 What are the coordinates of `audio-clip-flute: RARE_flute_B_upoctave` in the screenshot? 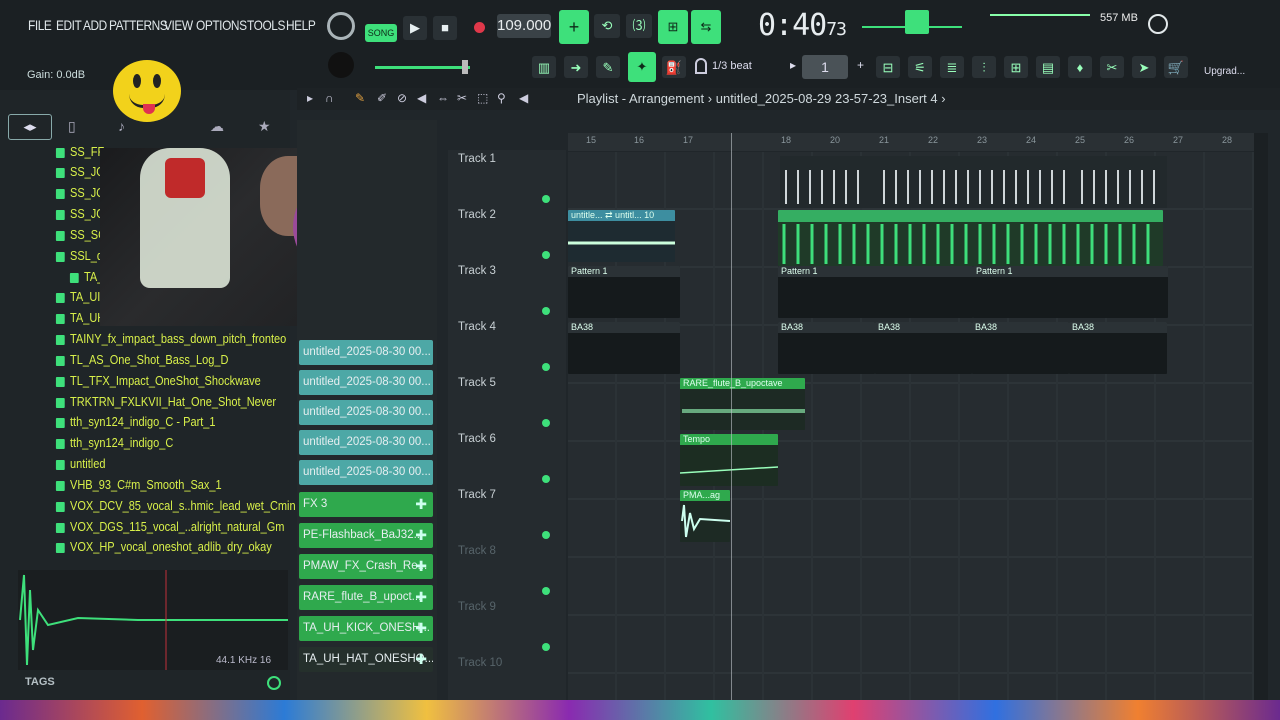 It's located at (742, 404).